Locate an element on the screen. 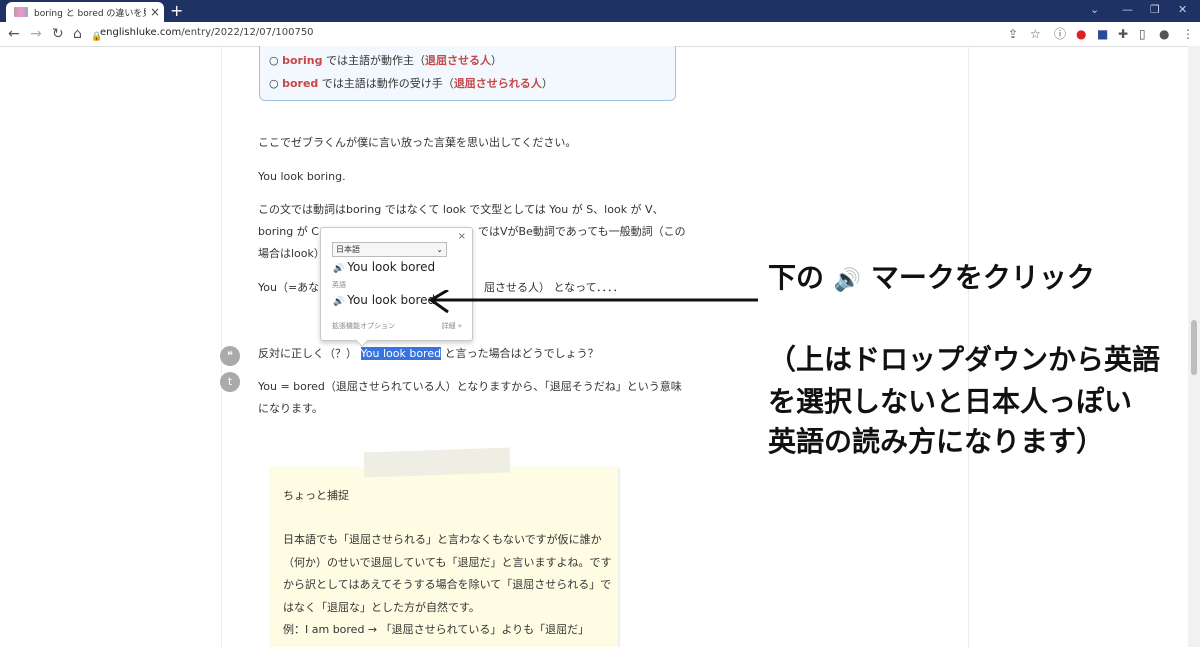 This screenshot has width=1200, height=647. left-column-divider is located at coordinates (221, 346).